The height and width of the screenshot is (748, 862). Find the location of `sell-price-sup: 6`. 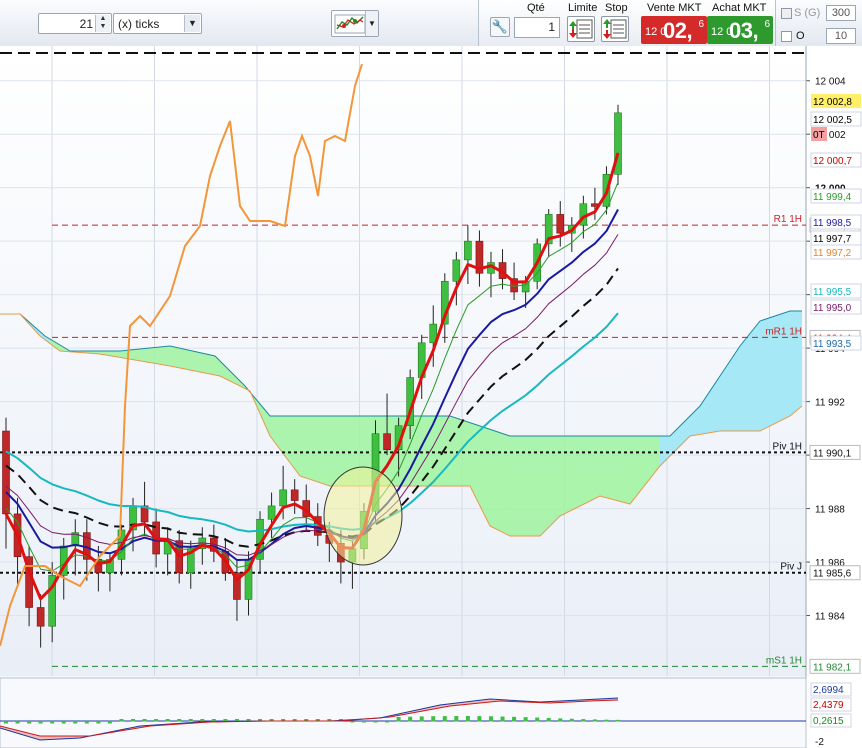

sell-price-sup: 6 is located at coordinates (701, 24).